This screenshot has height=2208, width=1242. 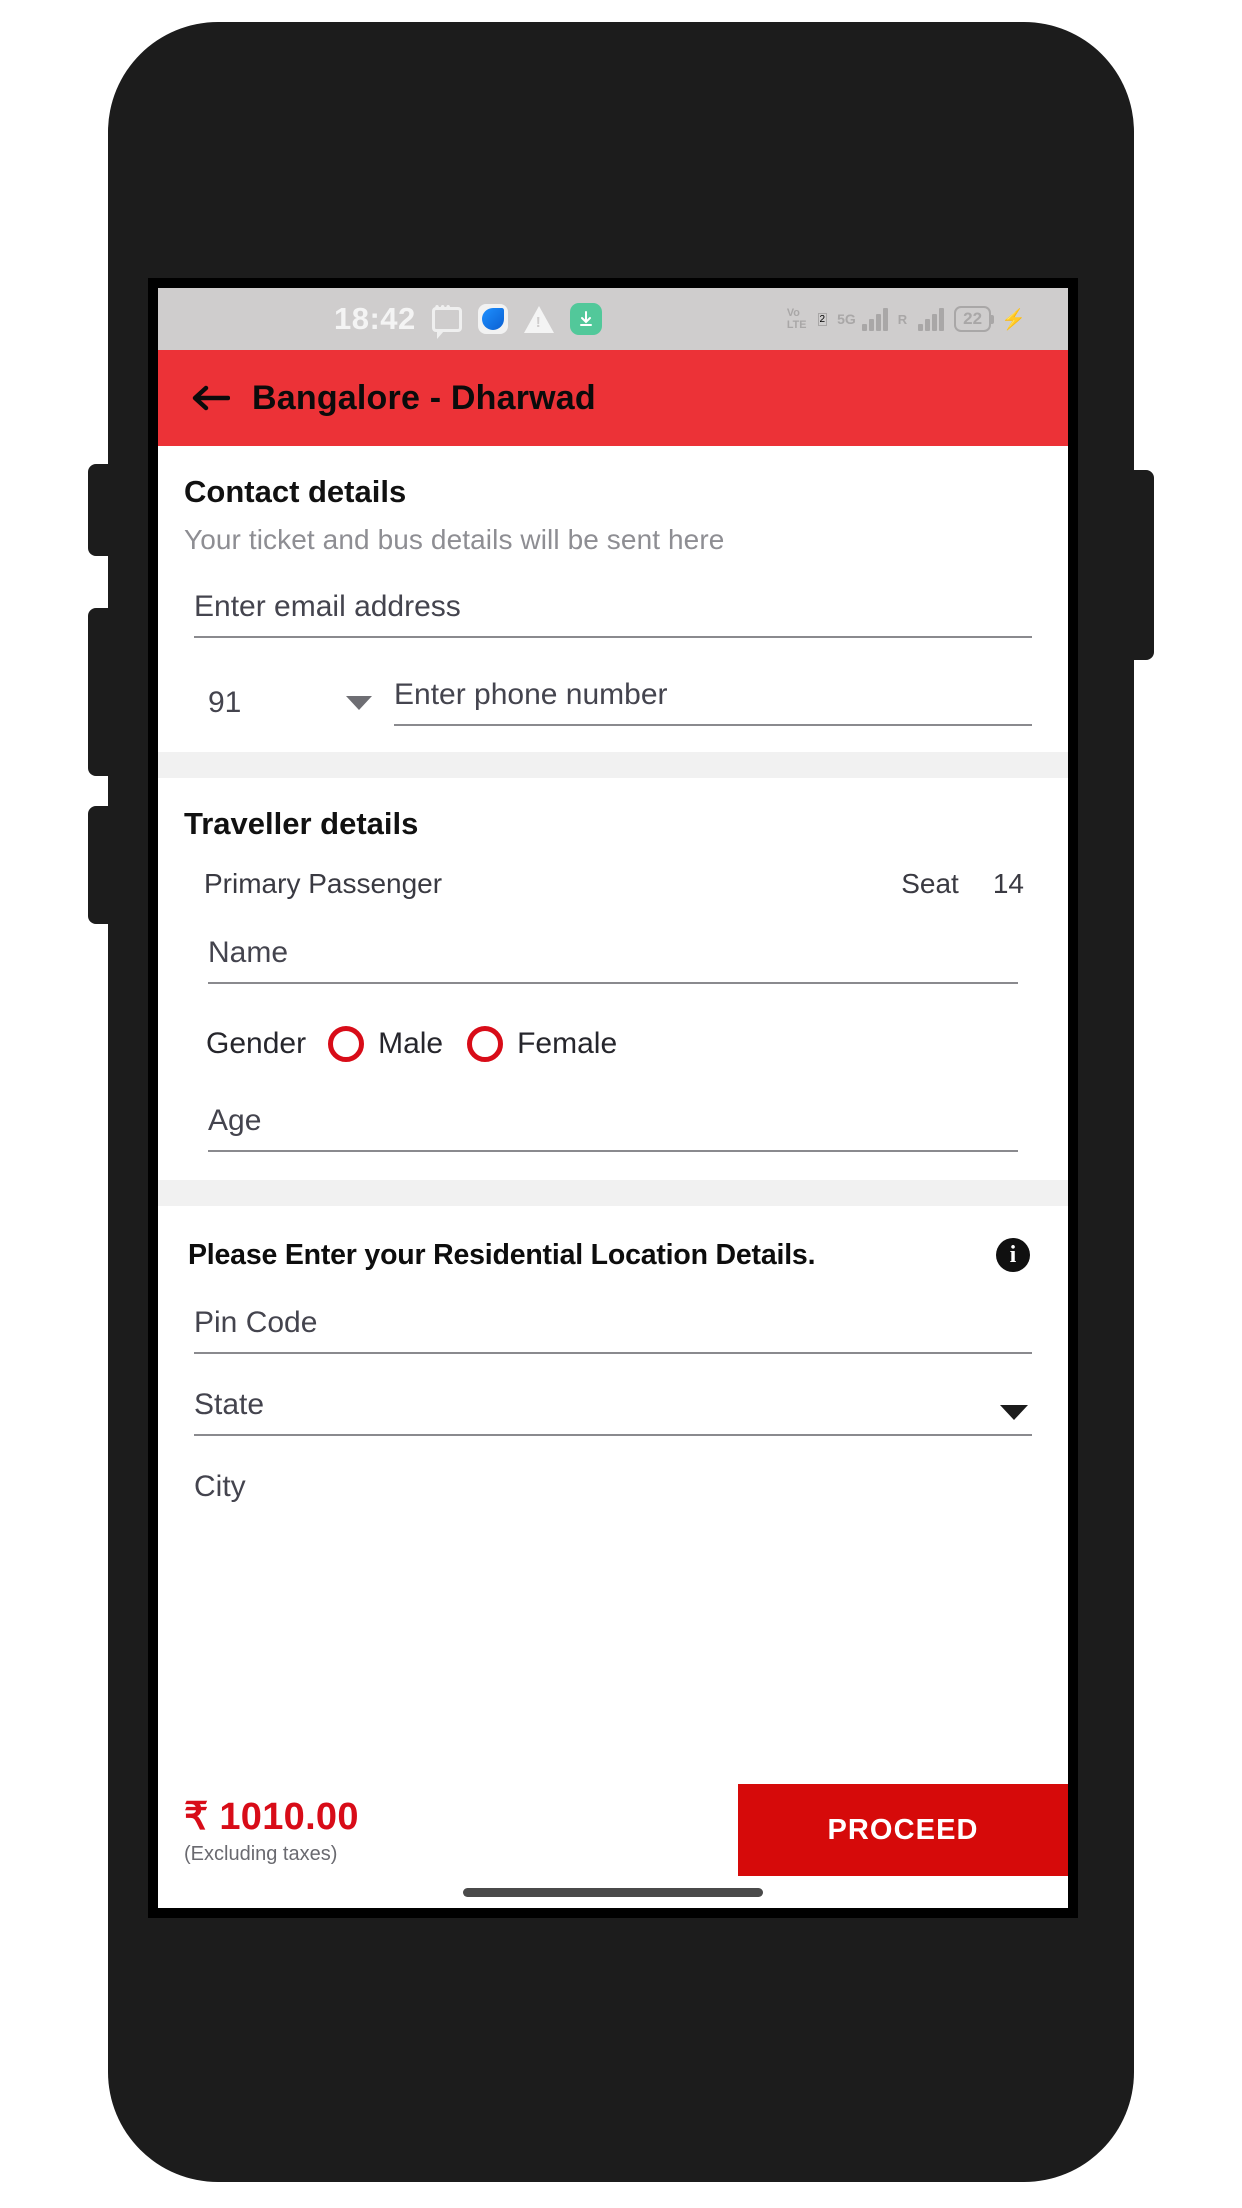 What do you see at coordinates (468, 319) in the screenshot?
I see `status-bar-left: 18:42` at bounding box center [468, 319].